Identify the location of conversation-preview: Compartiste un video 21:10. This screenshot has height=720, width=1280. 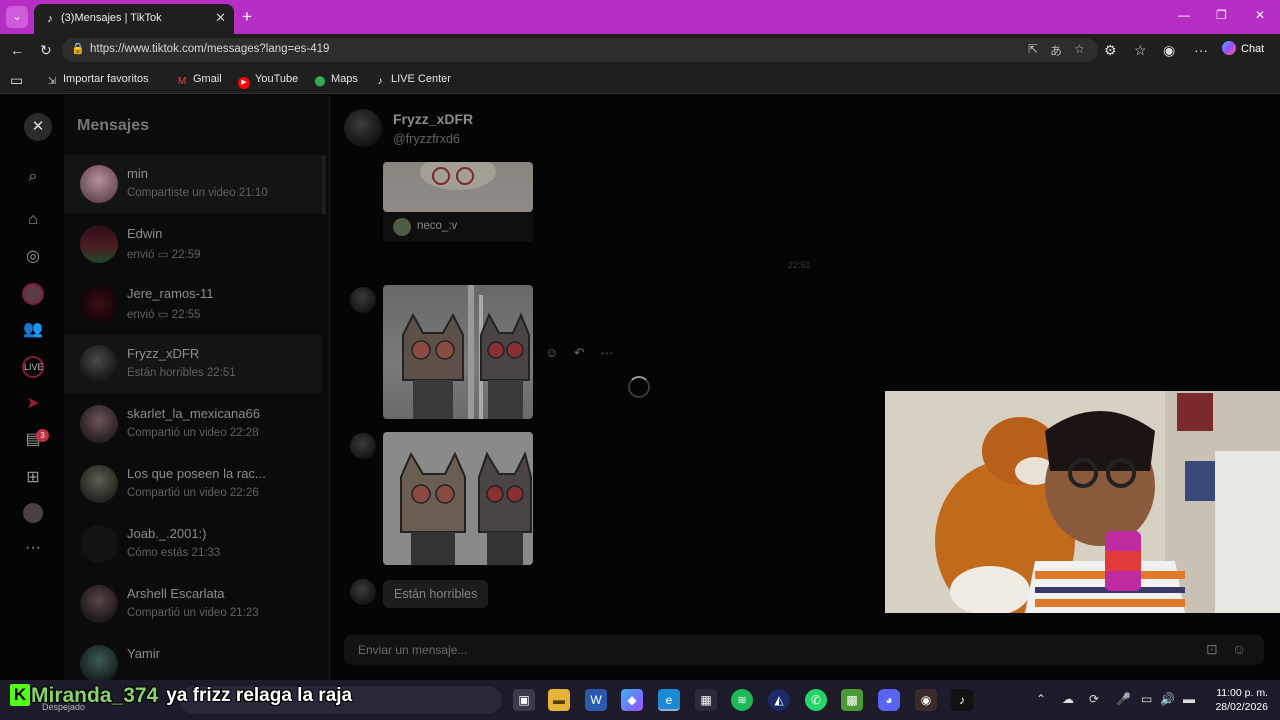
(197, 193).